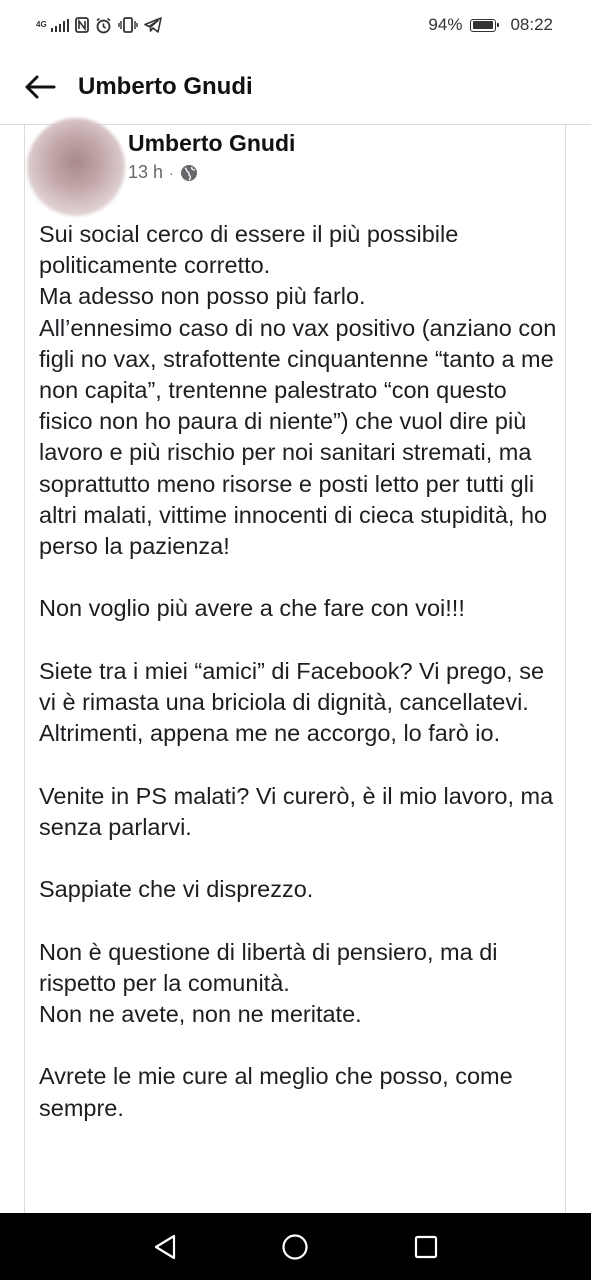 Image resolution: width=591 pixels, height=1280 pixels. I want to click on post-author: Umberto Gnudi, so click(211, 143).